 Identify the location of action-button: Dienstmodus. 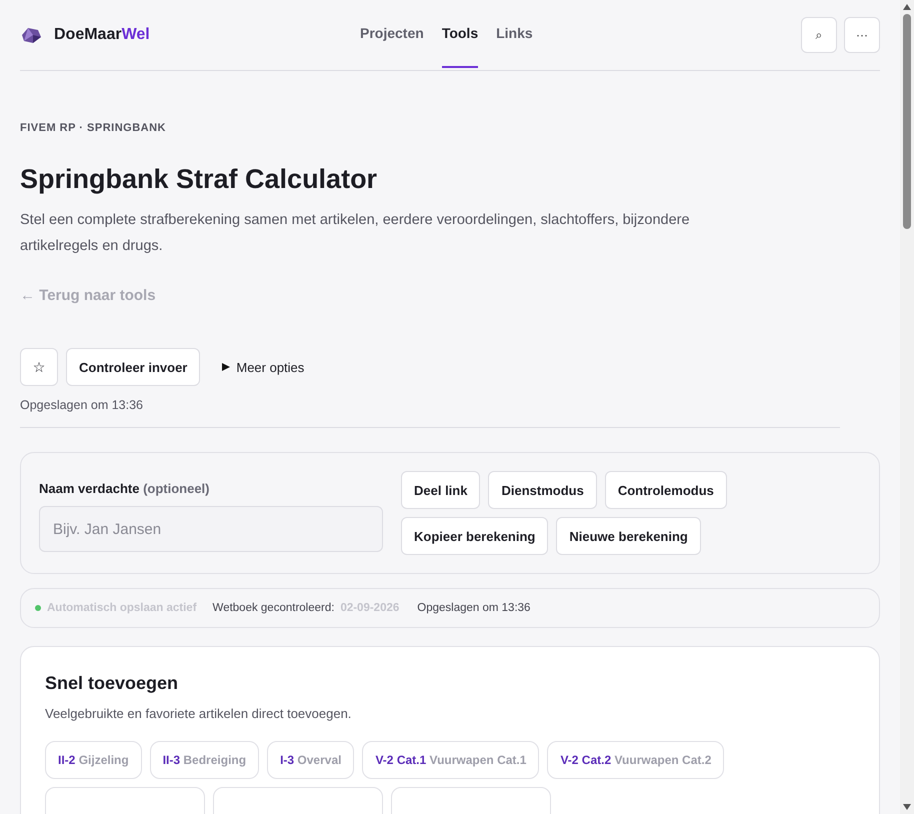
(542, 490).